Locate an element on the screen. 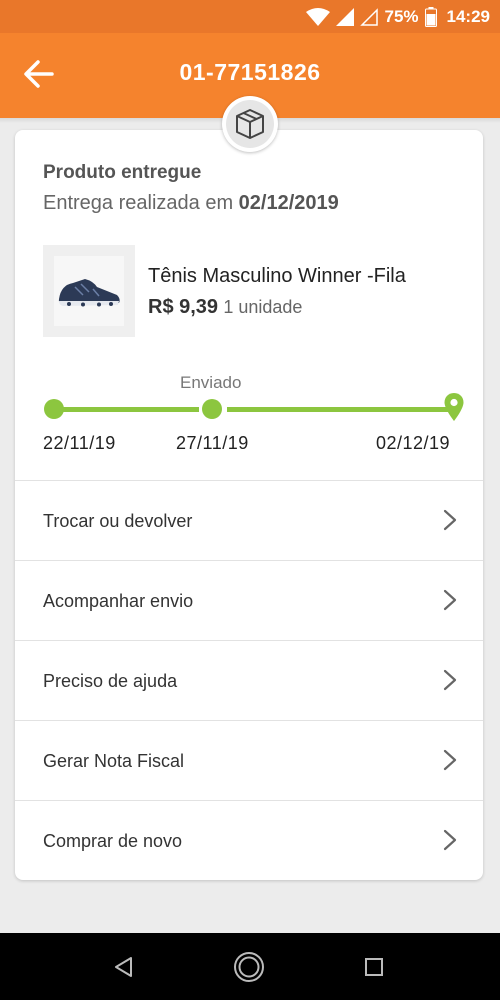  circle-home-icon is located at coordinates (249, 967).